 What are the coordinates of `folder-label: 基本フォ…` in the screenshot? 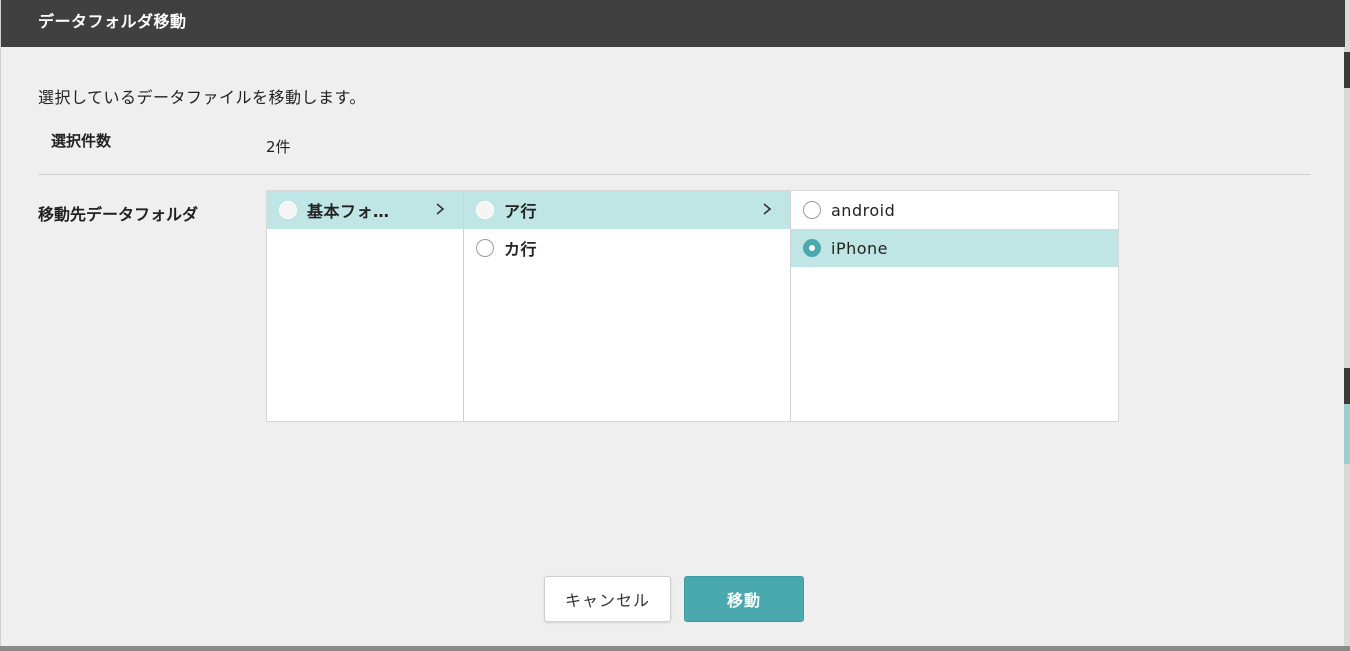 It's located at (348, 211).